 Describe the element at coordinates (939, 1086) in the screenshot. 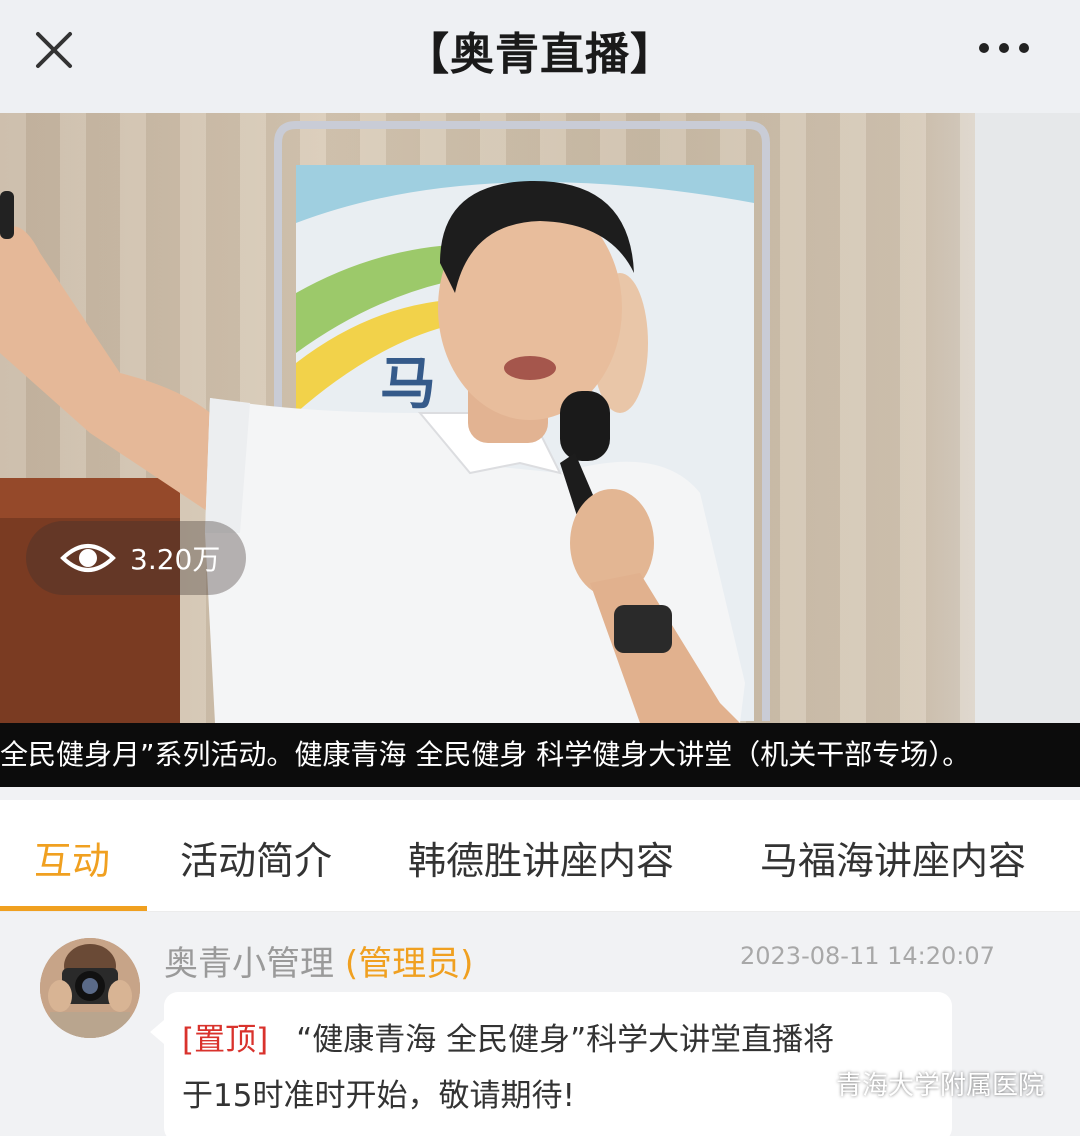

I see `watermark-text: 青海大学附属医院` at that location.